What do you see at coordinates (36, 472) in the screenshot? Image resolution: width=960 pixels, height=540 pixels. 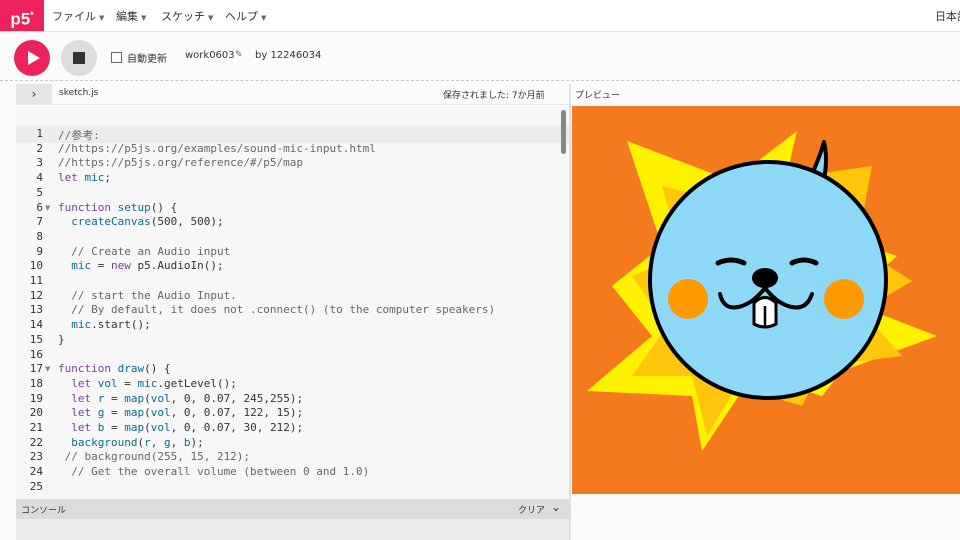 I see `line-number: 24` at bounding box center [36, 472].